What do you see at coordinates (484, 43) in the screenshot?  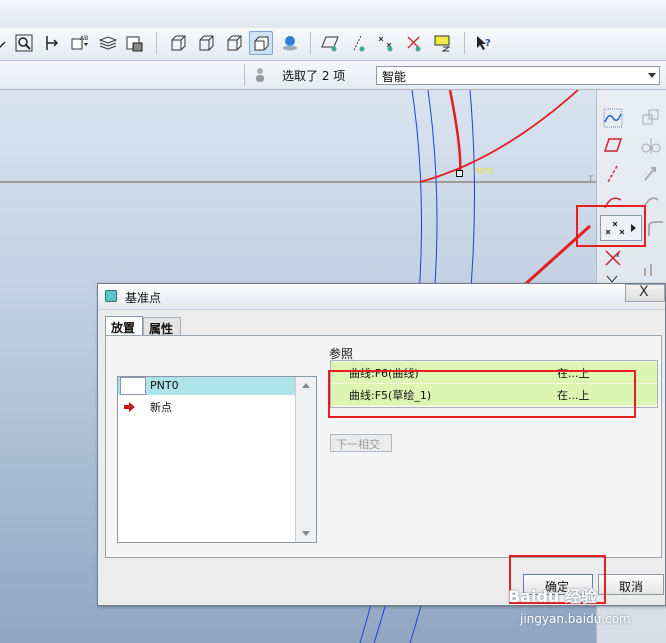 I see `context-help-icon: ?` at bounding box center [484, 43].